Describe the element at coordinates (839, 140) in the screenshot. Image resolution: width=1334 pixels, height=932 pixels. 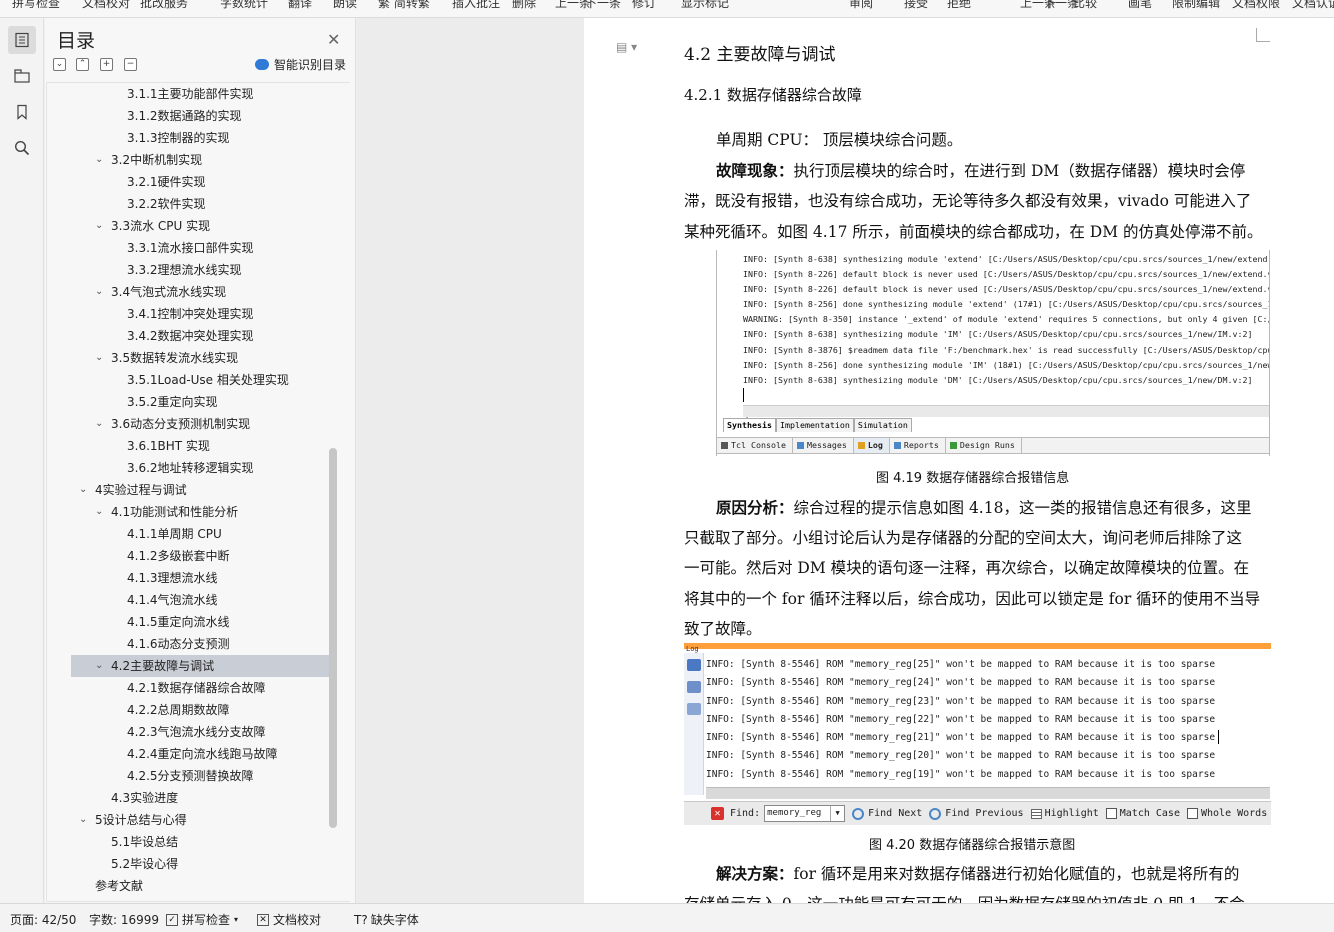
I see `paragraph-1: 单周期 CPU： 顶层模块综合问题。` at that location.